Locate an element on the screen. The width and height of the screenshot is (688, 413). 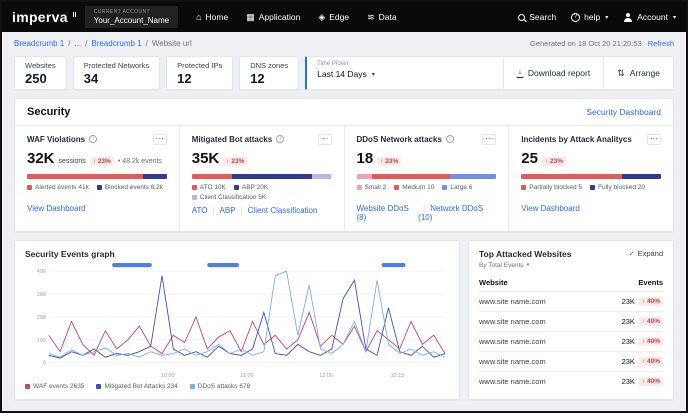
search-label: Search is located at coordinates (543, 17).